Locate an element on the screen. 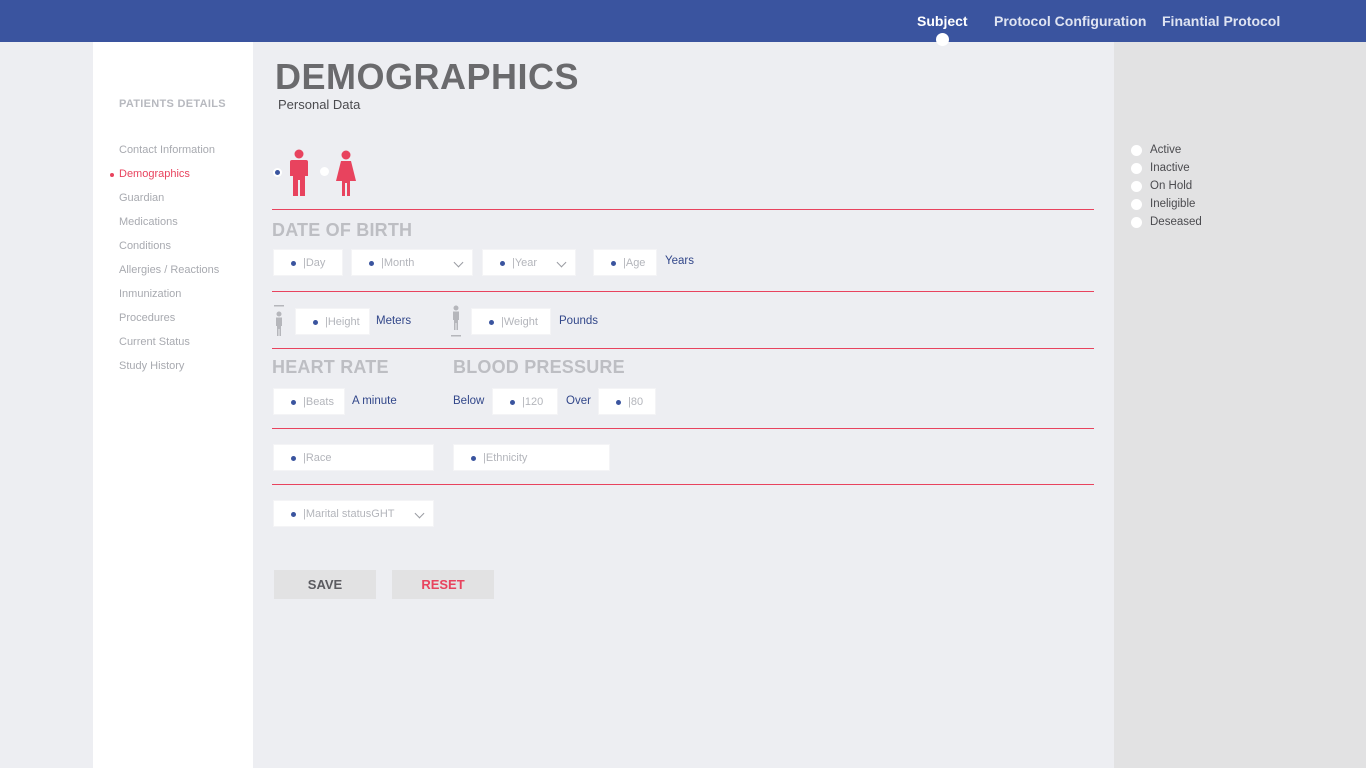 The image size is (1366, 768). year-placeholder: |Year is located at coordinates (525, 263).